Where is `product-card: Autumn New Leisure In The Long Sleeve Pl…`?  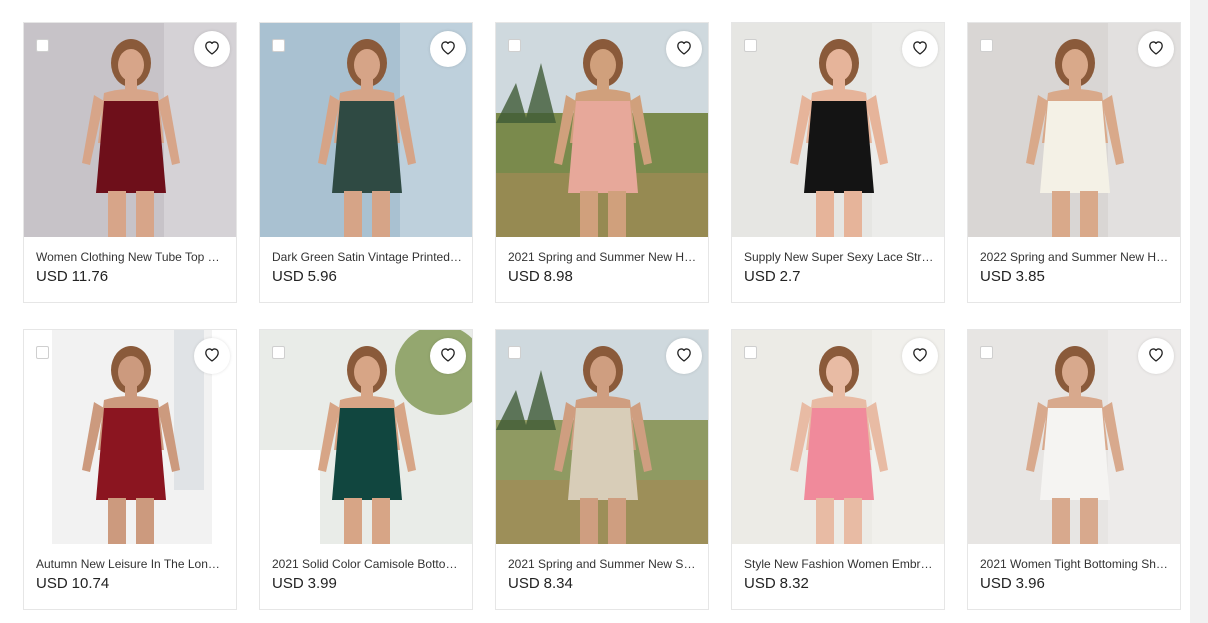
product-card: Autumn New Leisure In The Long Sleeve Pl… is located at coordinates (130, 469).